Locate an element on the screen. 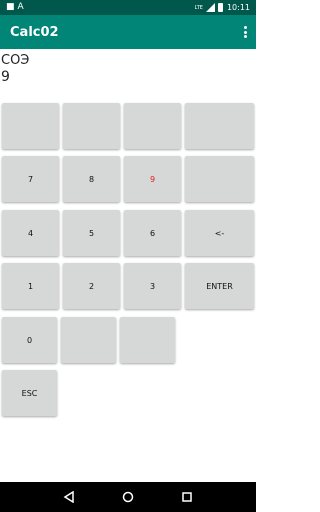  navigation-bar is located at coordinates (128, 497).